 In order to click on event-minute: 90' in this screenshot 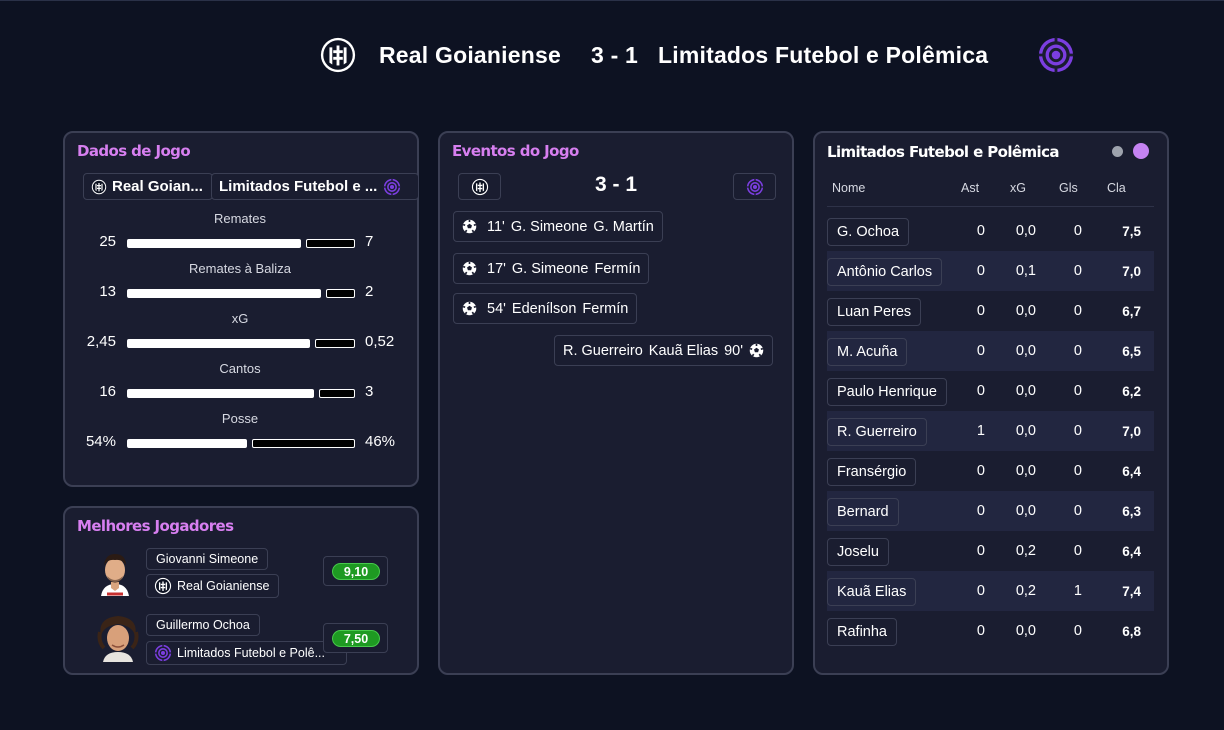, I will do `click(734, 350)`.